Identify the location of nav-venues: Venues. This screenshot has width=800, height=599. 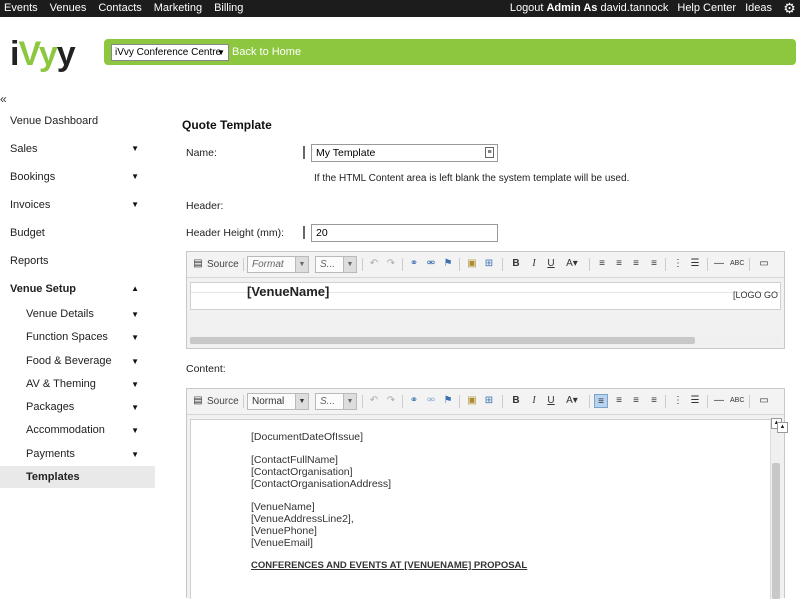
(70, 8).